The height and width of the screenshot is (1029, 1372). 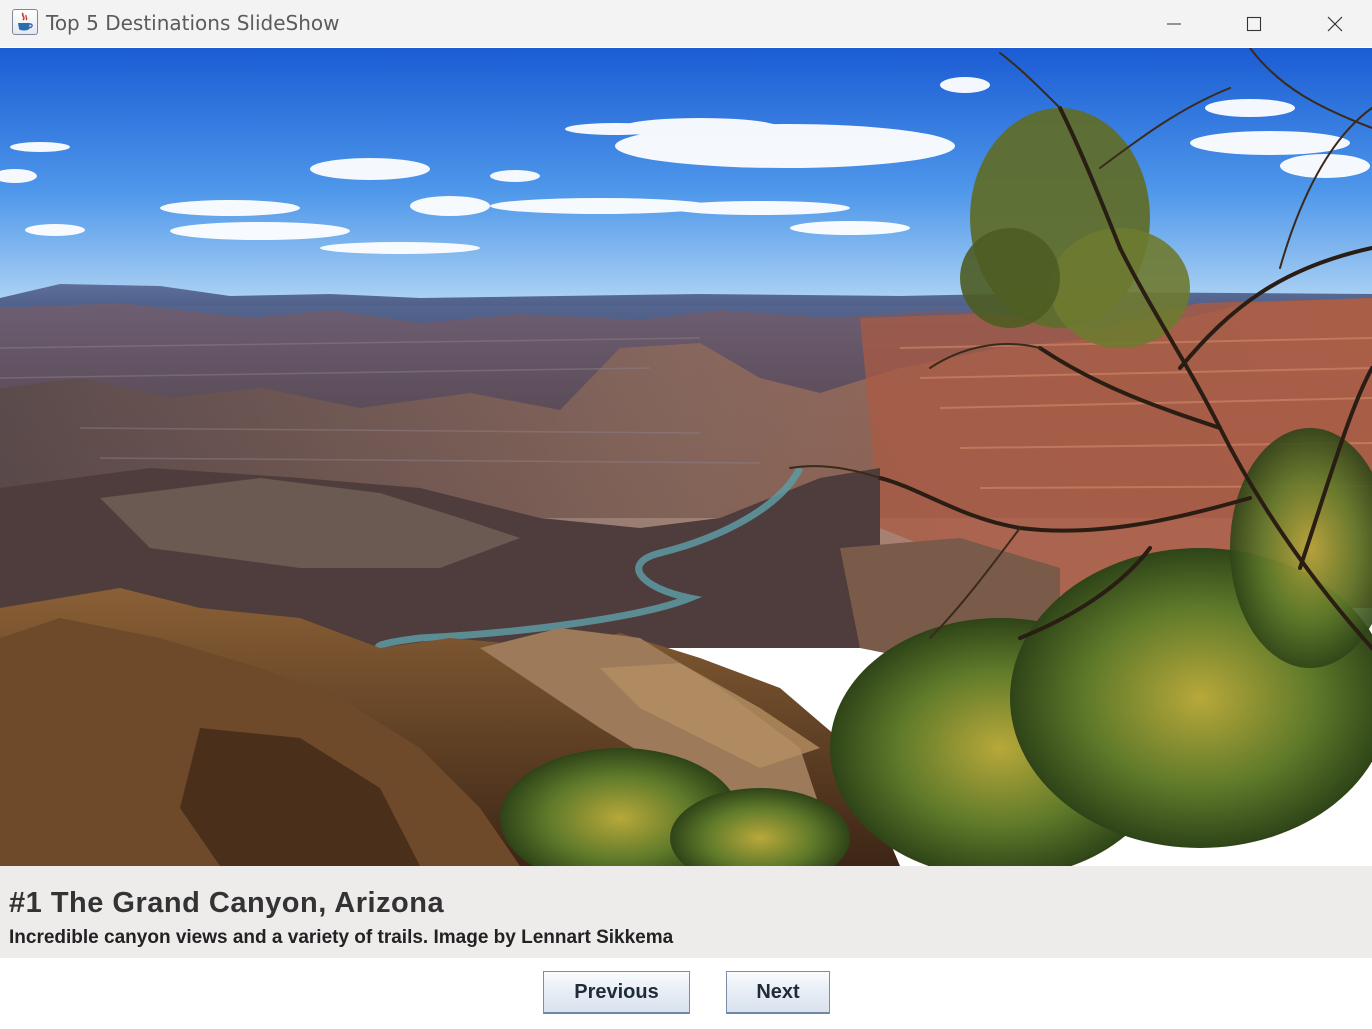 What do you see at coordinates (778, 992) in the screenshot?
I see `next-button: Next` at bounding box center [778, 992].